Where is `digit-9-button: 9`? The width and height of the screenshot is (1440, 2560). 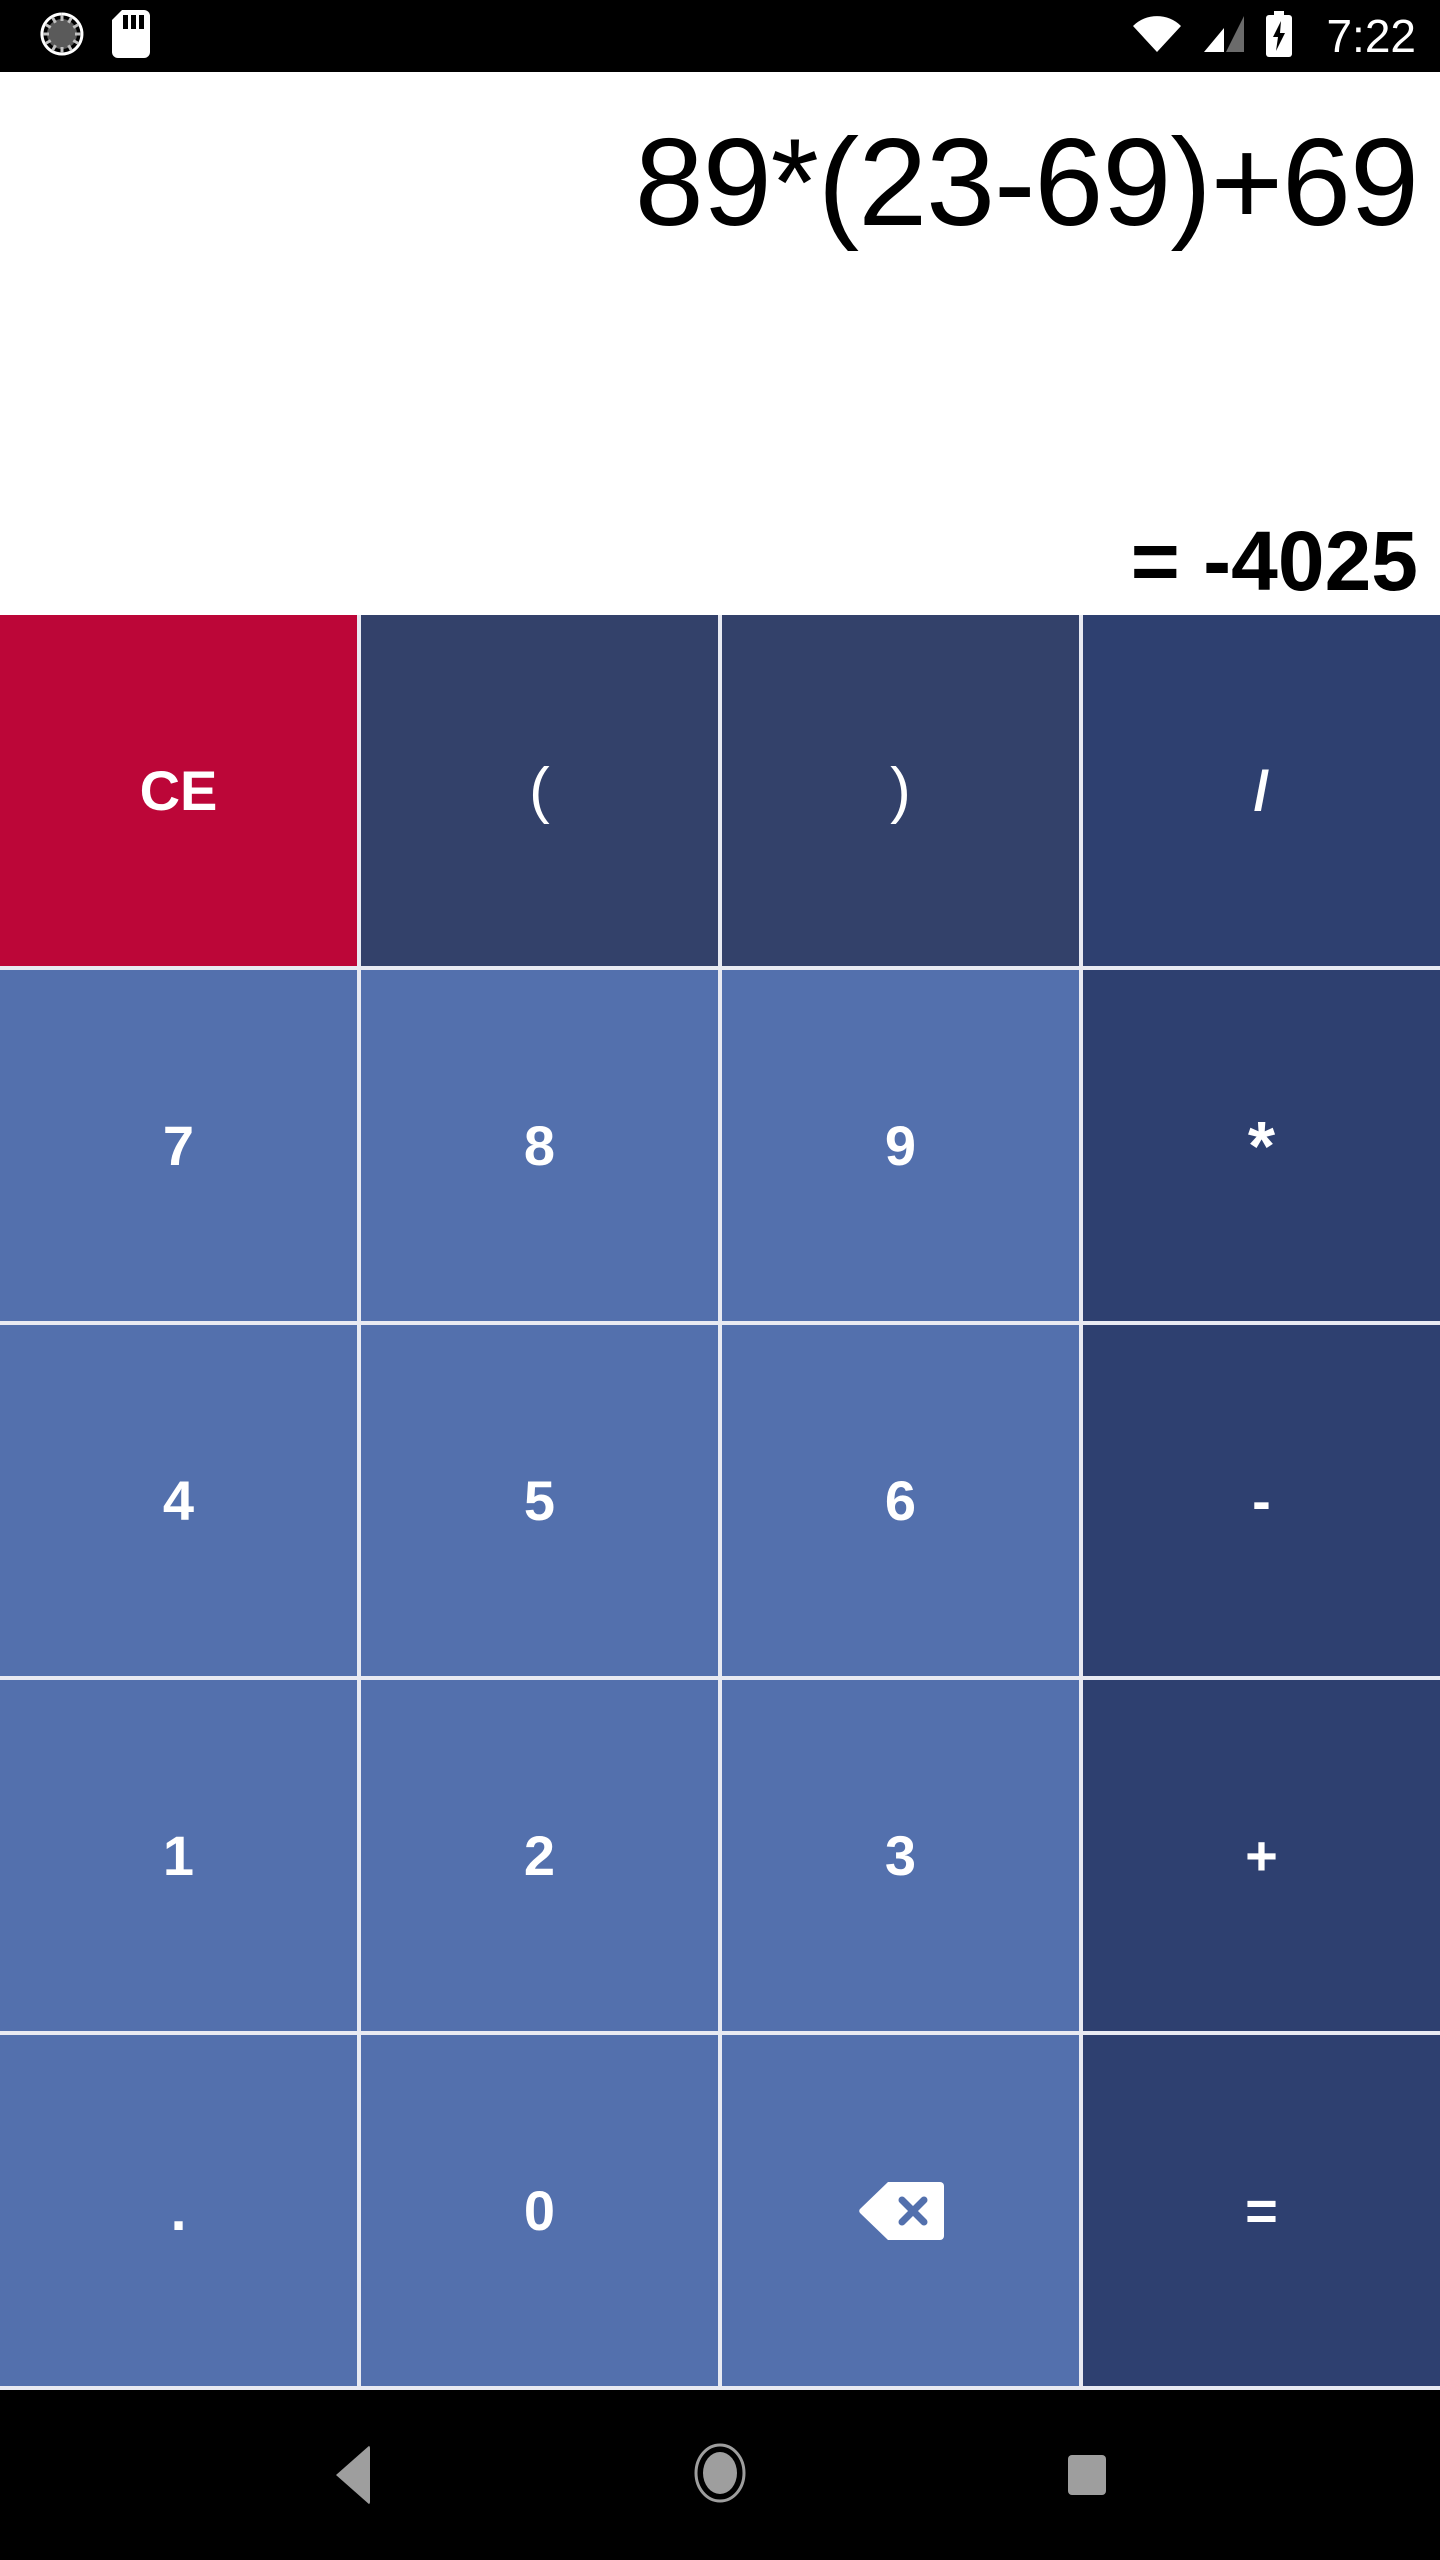 digit-9-button: 9 is located at coordinates (900, 1145).